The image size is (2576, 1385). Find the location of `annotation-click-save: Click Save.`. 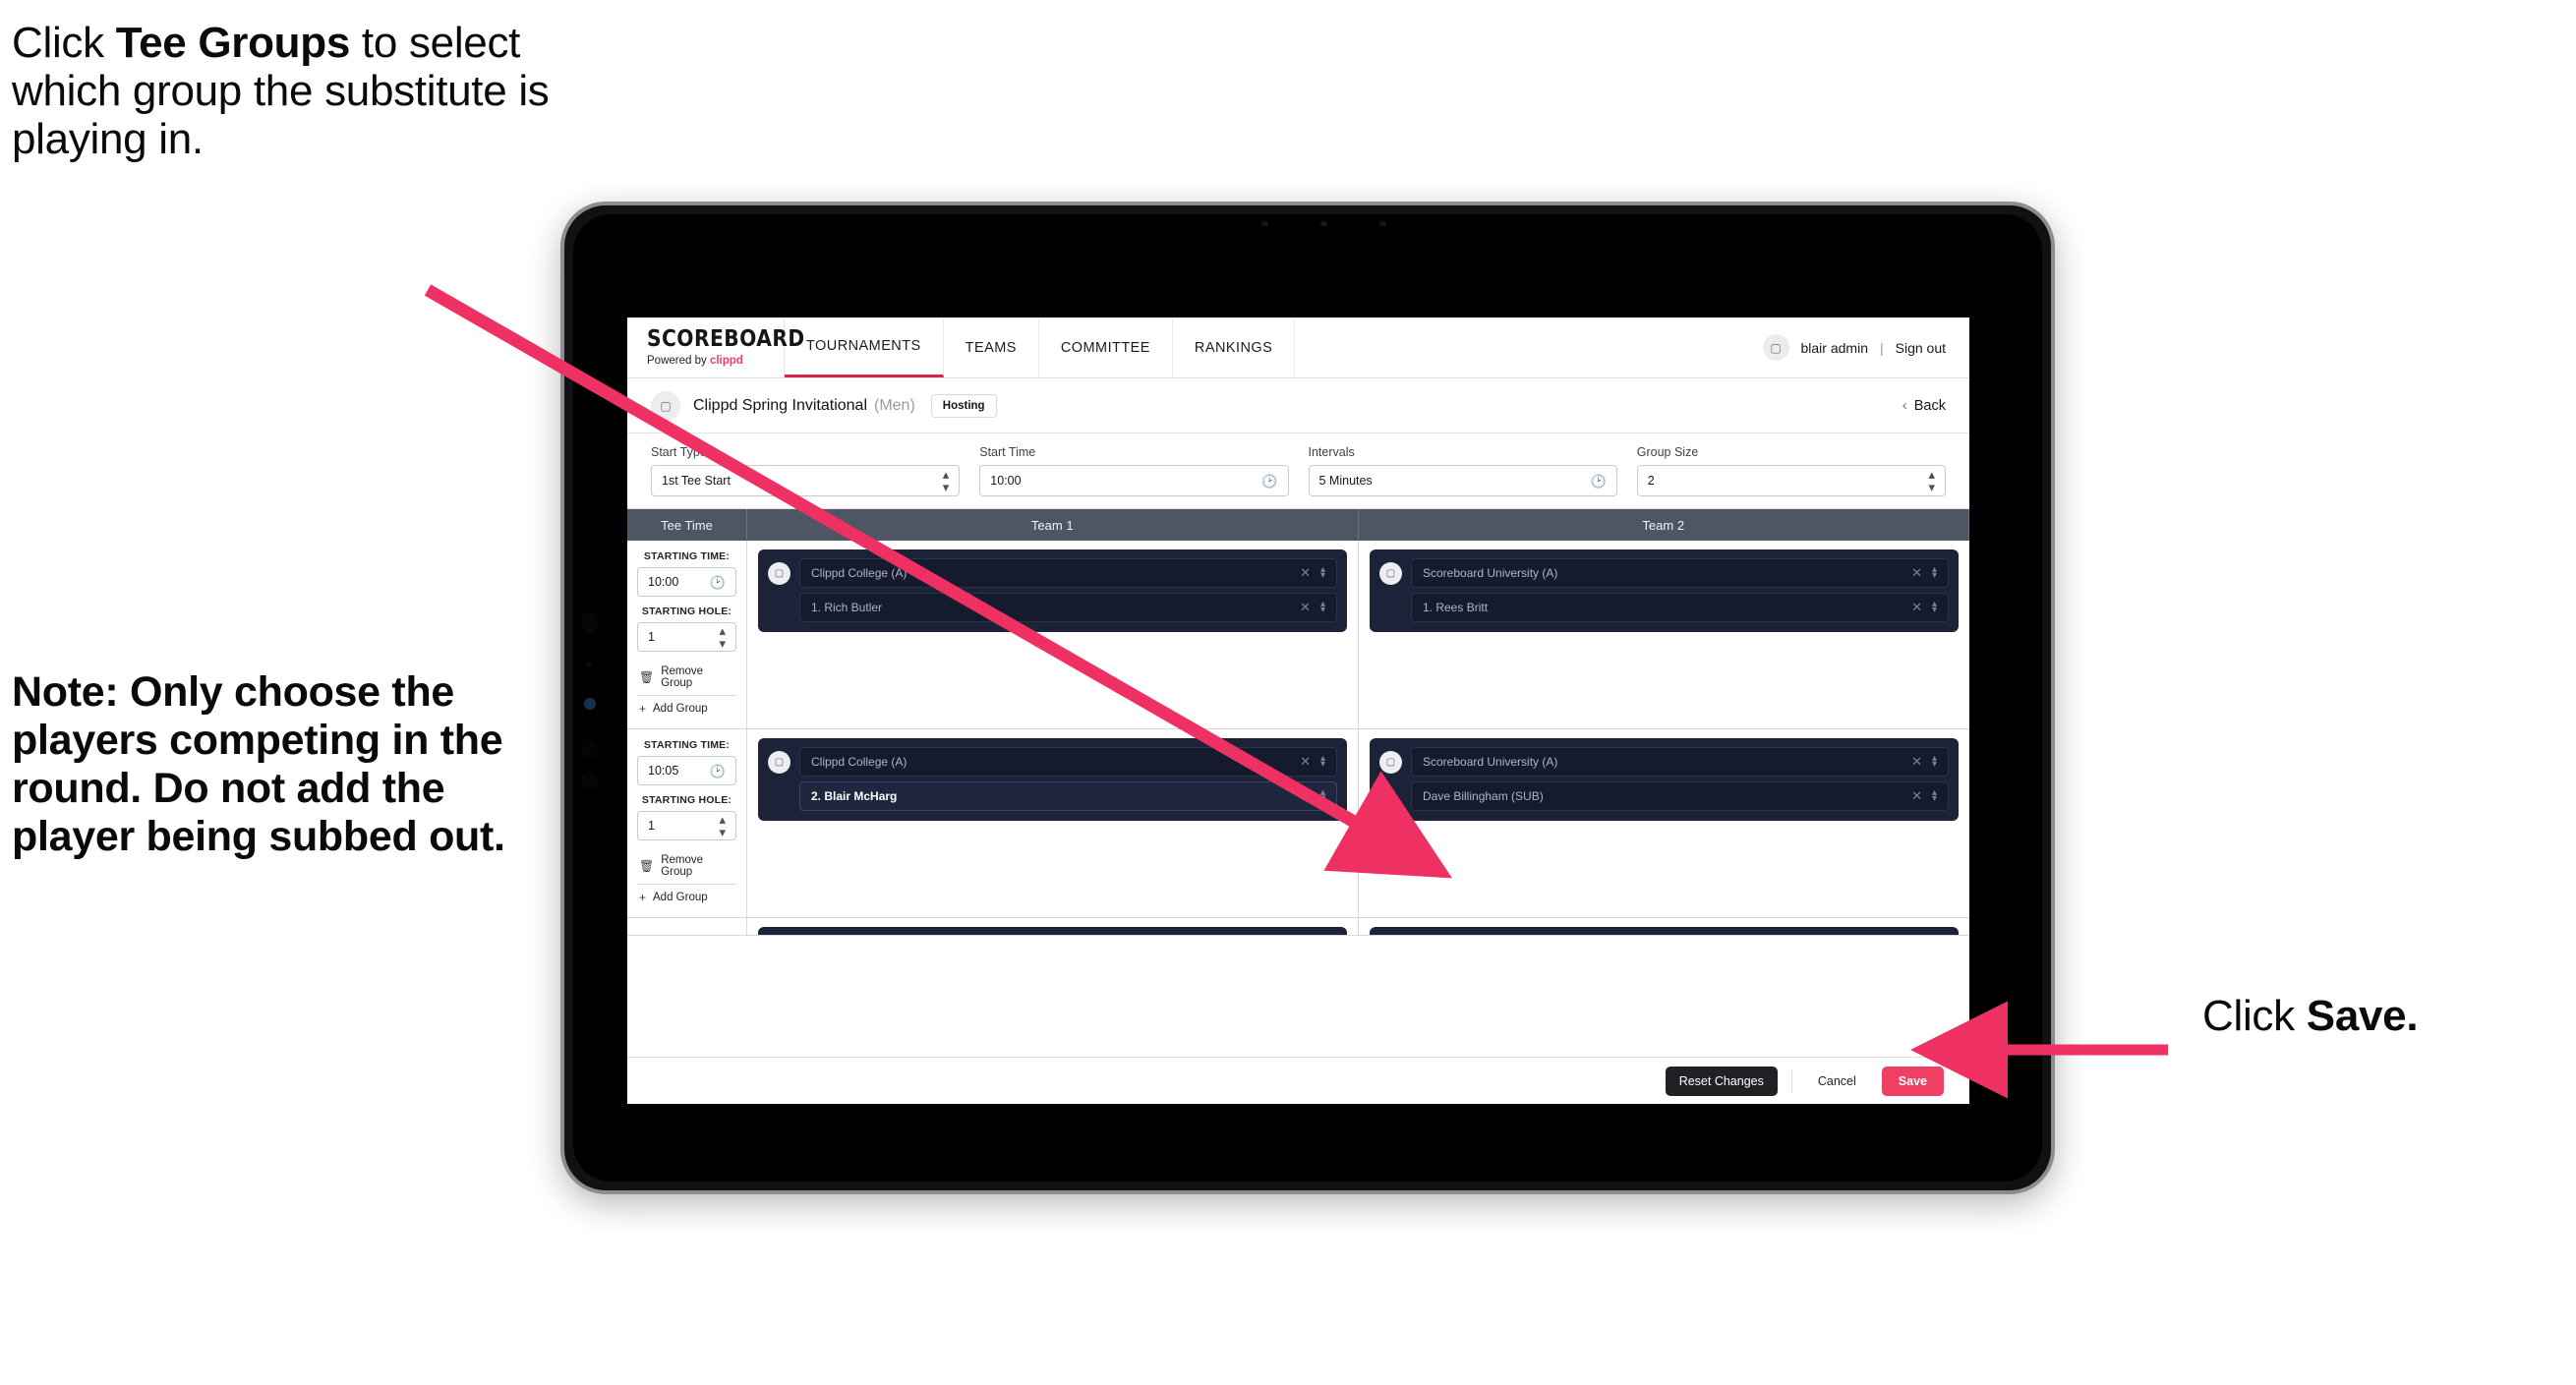

annotation-click-save: Click Save. is located at coordinates (2379, 1016).